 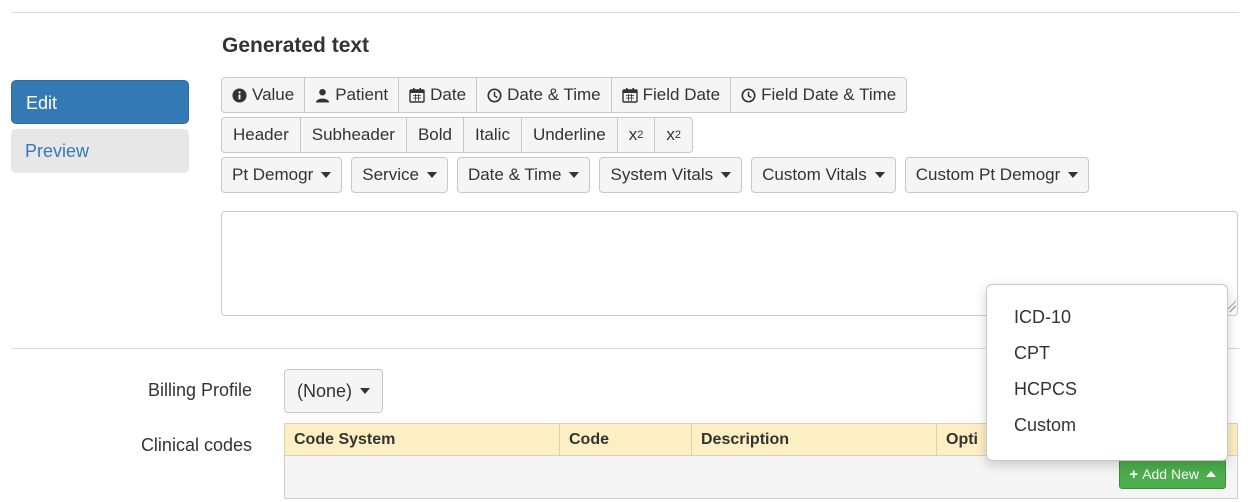 I want to click on add-new-dropdown-menu: ICD-10 CPT HCPCS Custom, so click(x=1107, y=372).